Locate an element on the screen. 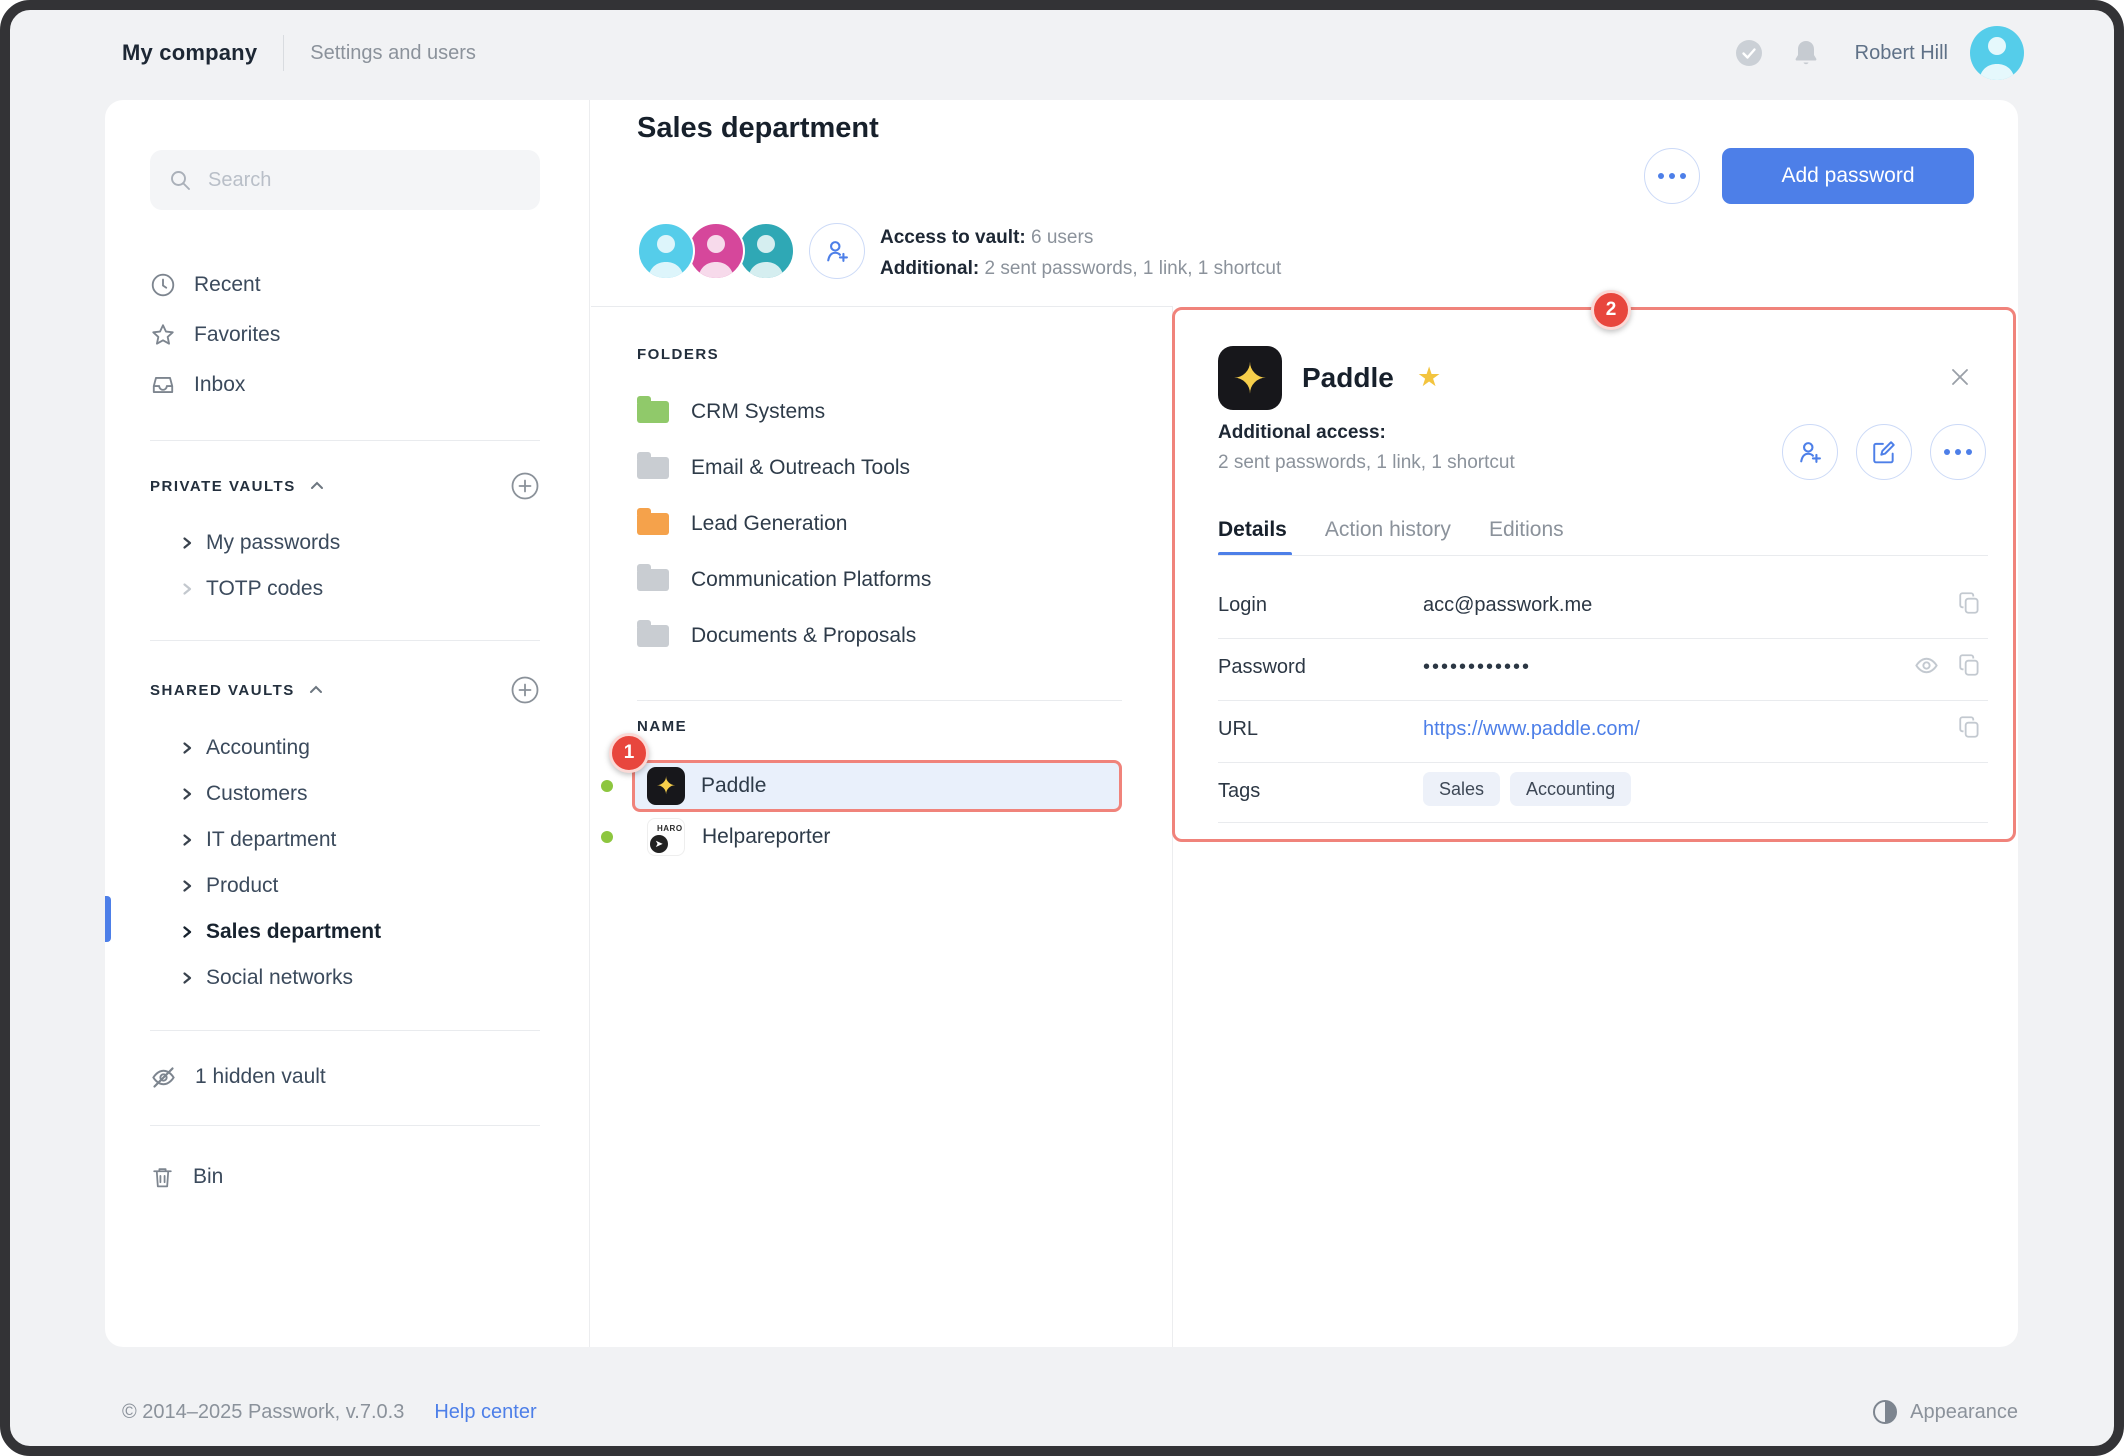  edit-record-button is located at coordinates (1884, 452).